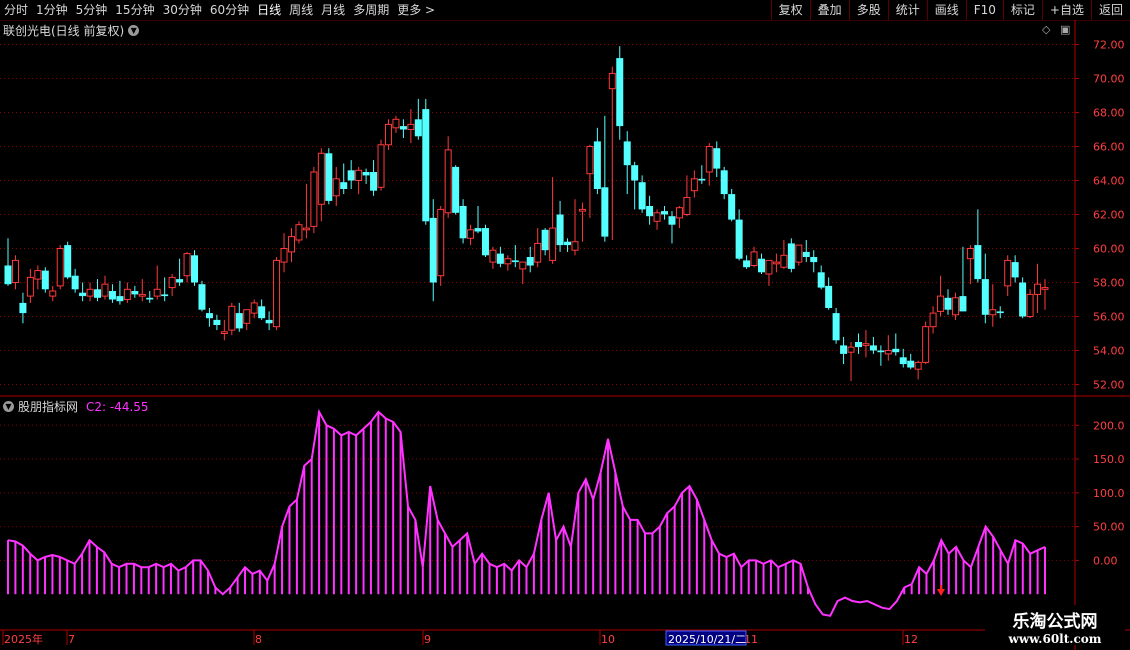 This screenshot has height=650, width=1130. I want to click on watermark: 乐淘公式网 www.60lt.com, so click(1055, 626).